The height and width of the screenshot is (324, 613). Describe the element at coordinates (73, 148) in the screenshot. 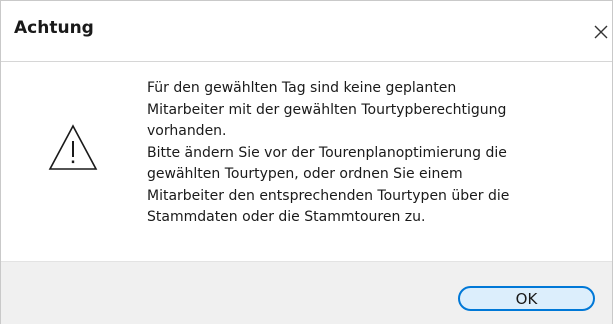

I see `warning-triangle-icon` at that location.